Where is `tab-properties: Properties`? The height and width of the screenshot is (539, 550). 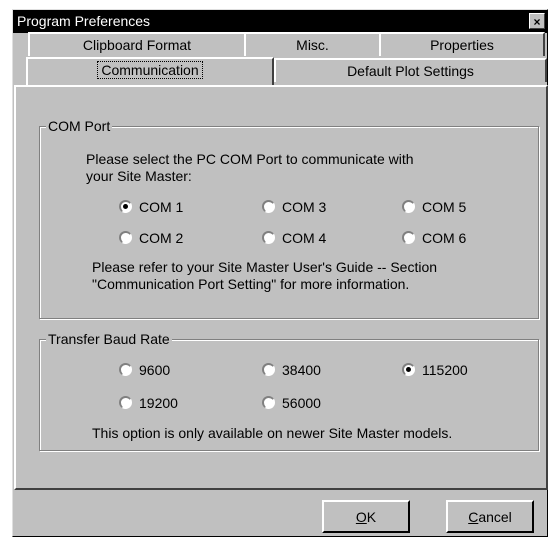 tab-properties: Properties is located at coordinates (462, 44).